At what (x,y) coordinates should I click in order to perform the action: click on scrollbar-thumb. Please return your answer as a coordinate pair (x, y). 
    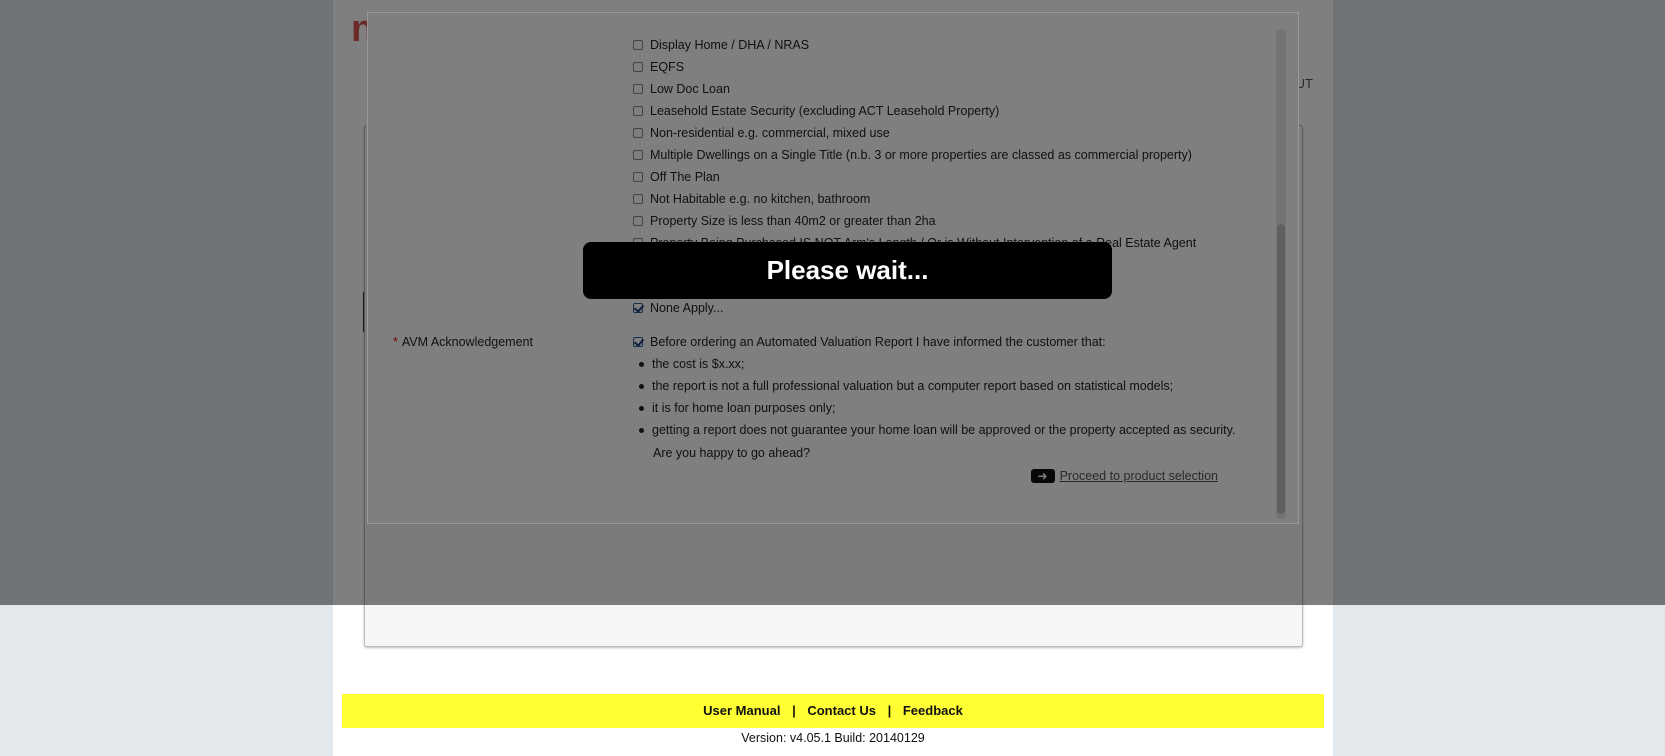
    Looking at the image, I should click on (1281, 369).